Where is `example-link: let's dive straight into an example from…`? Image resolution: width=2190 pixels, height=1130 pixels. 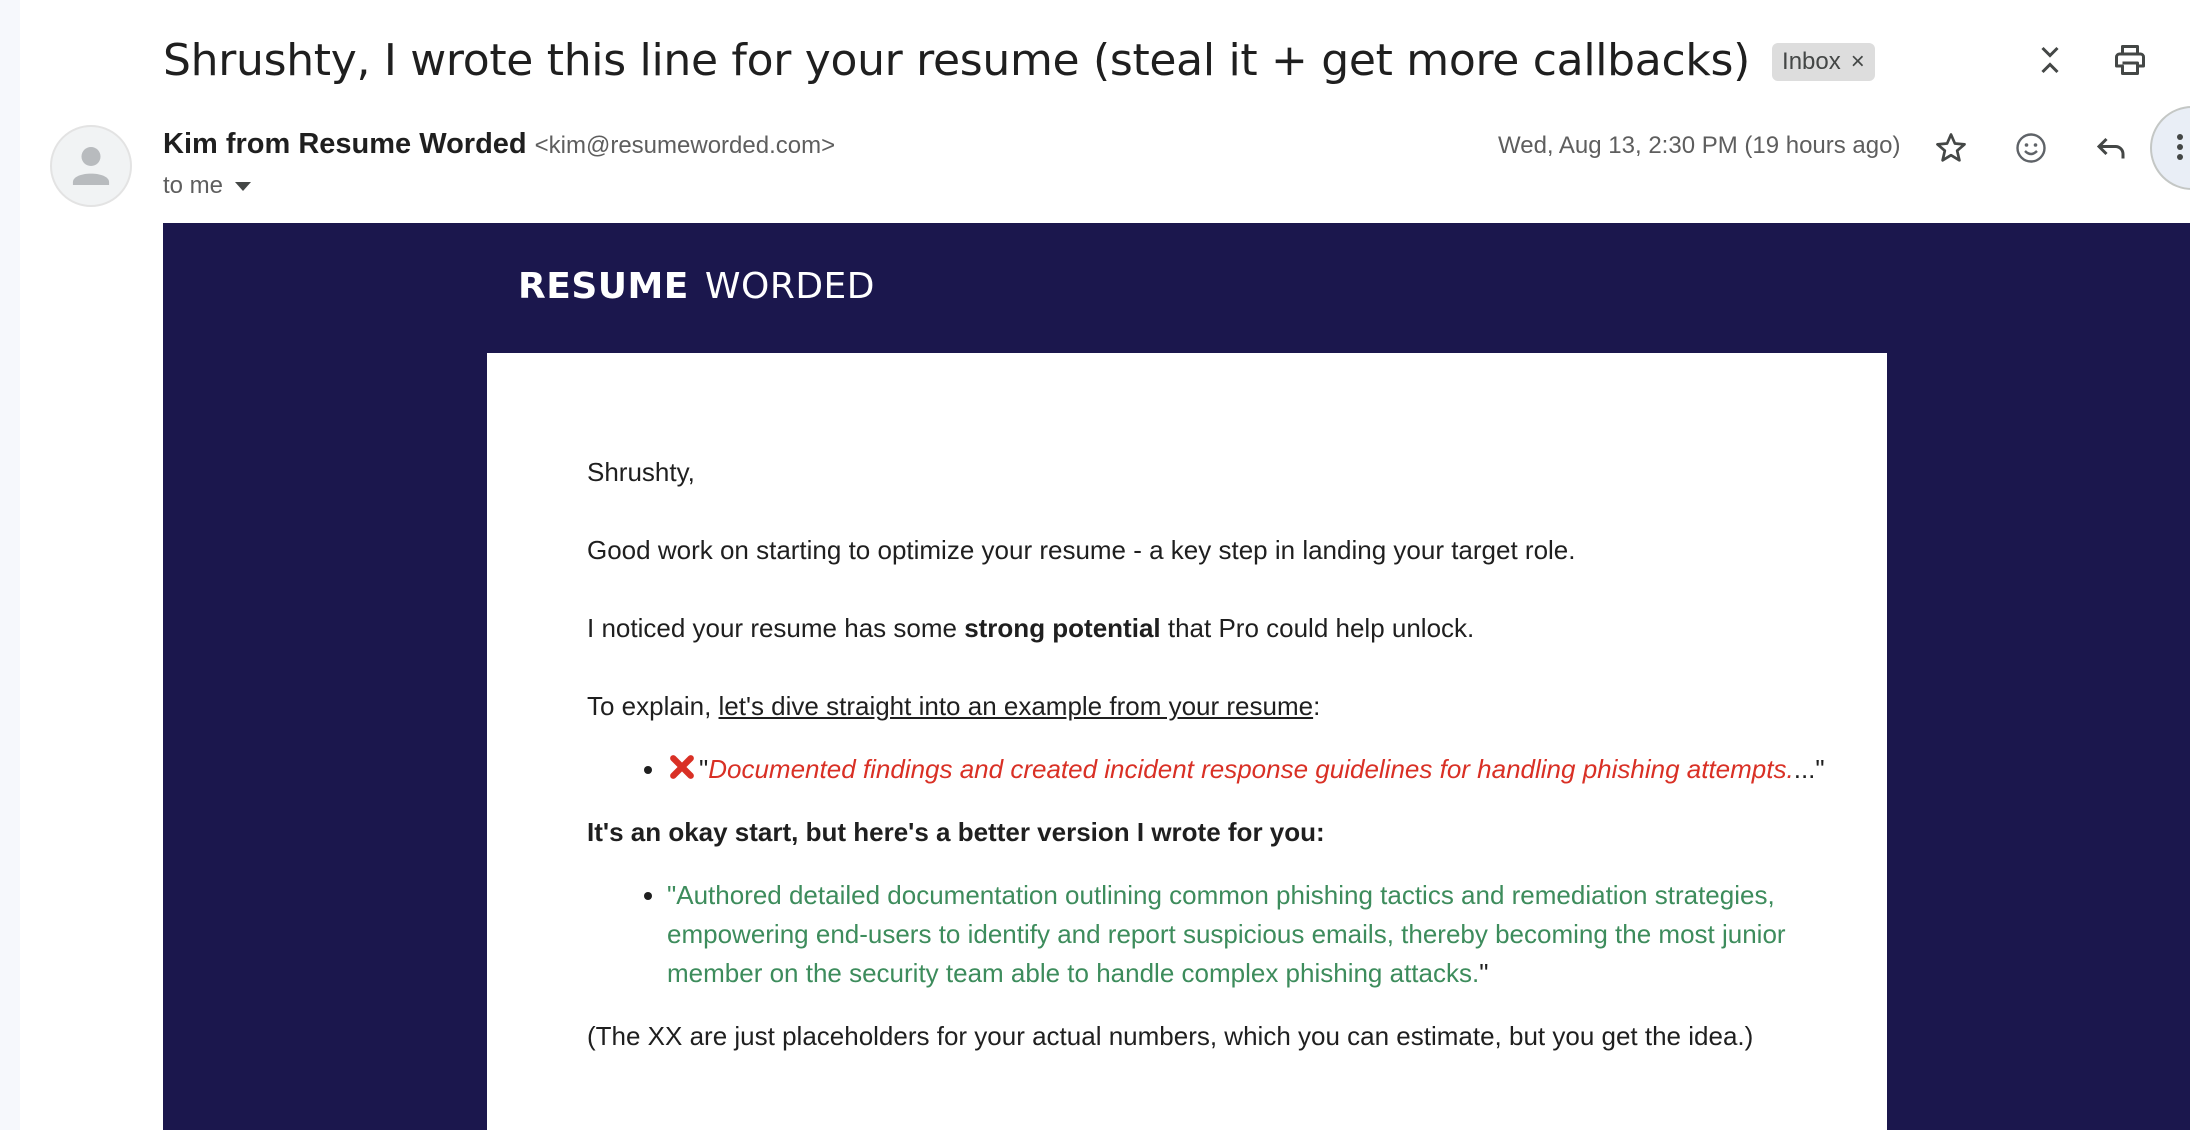
example-link: let's dive straight into an example from… is located at coordinates (1016, 706).